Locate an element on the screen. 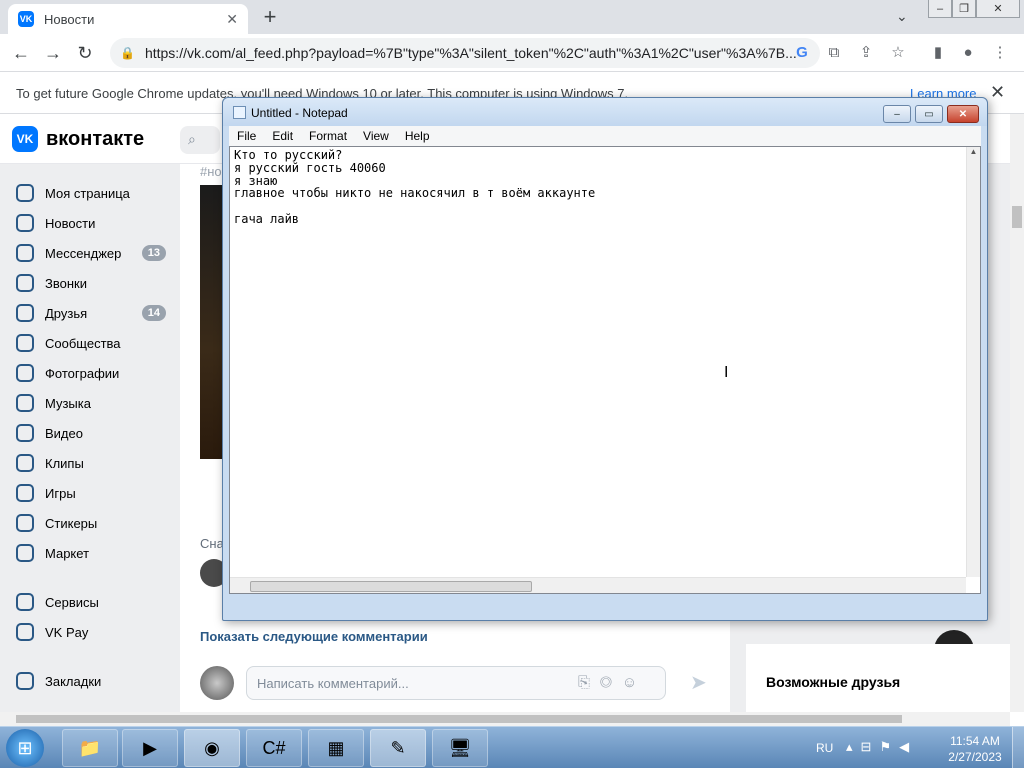  my-avatar is located at coordinates (217, 683).